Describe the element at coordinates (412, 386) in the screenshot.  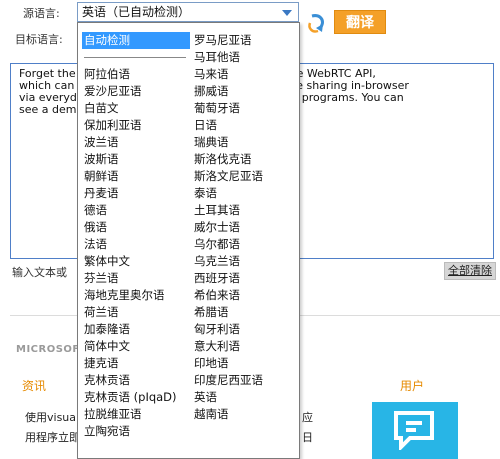
I see `users-heading: 用户` at that location.